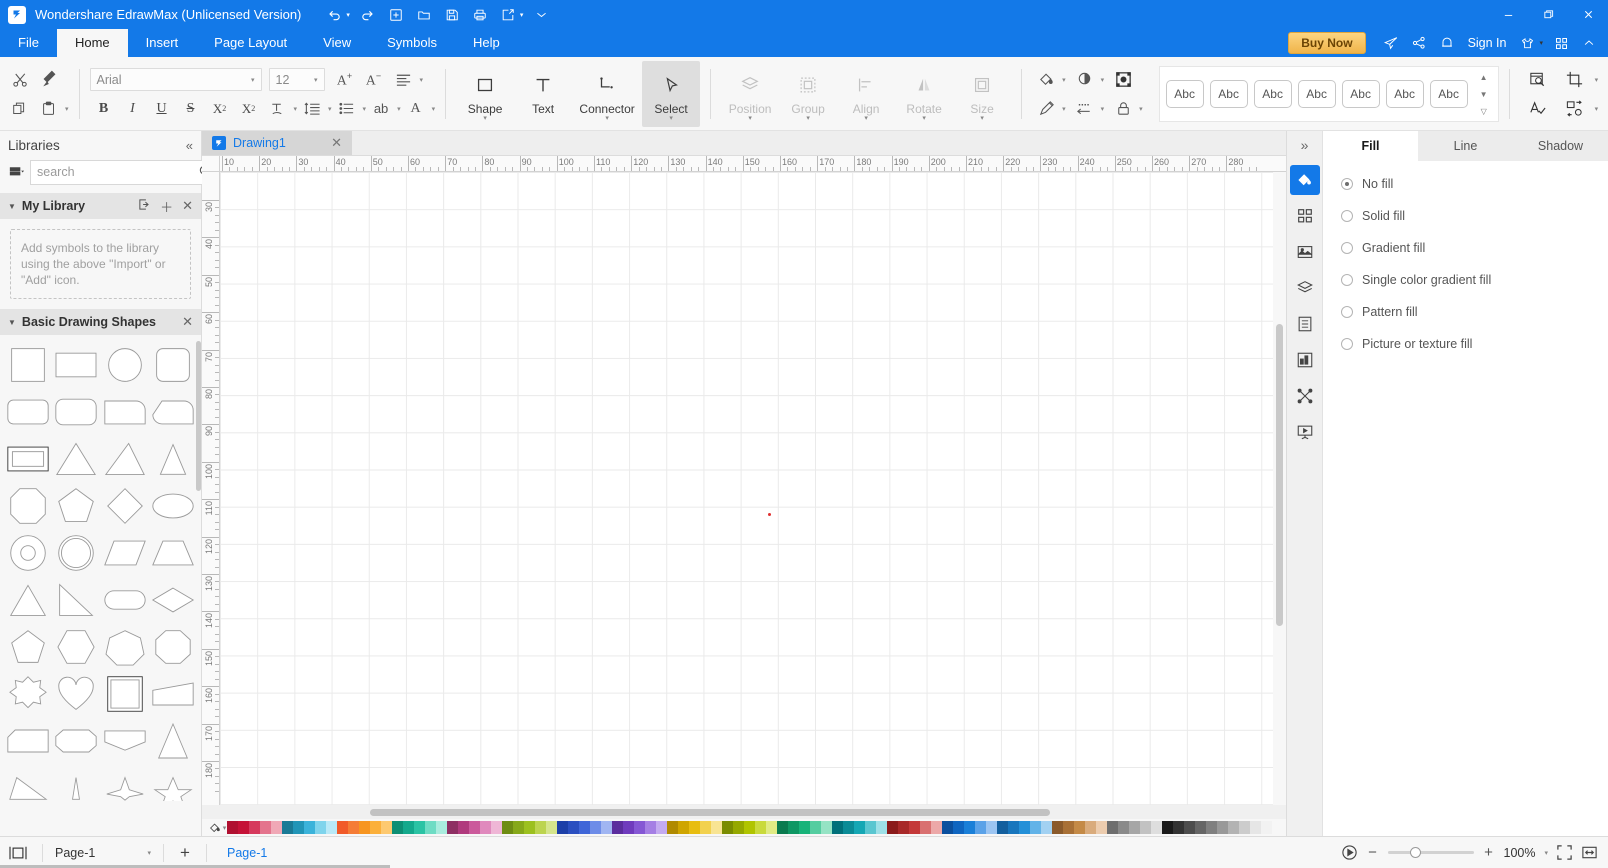 The height and width of the screenshot is (868, 1608). I want to click on menu-insert: Insert, so click(162, 43).